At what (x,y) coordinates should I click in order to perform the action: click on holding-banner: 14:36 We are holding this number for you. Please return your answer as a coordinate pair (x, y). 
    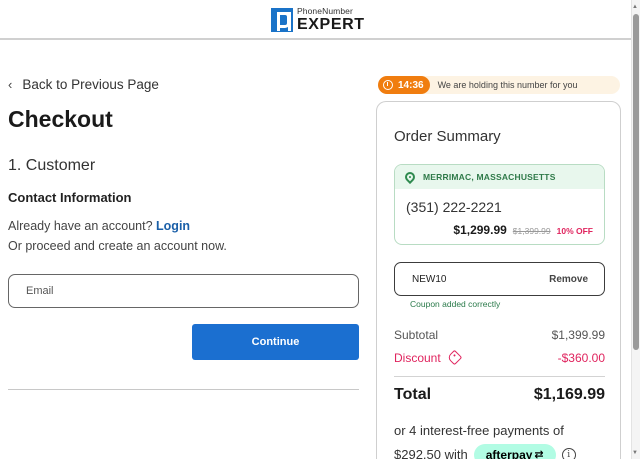
    Looking at the image, I should click on (499, 85).